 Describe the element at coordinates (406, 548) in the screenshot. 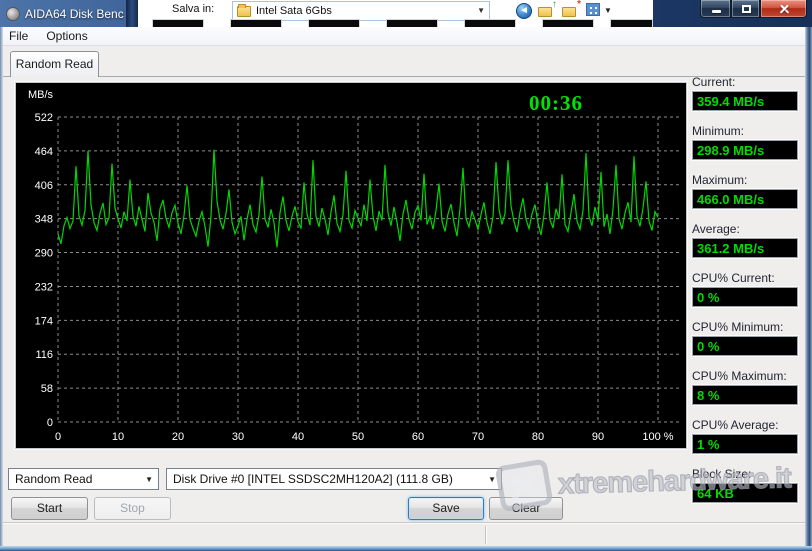

I see `window-frame-bottom` at that location.